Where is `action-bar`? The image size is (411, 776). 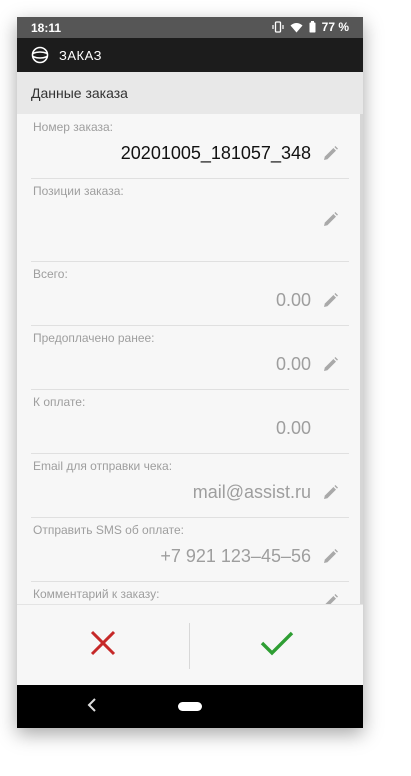 action-bar is located at coordinates (190, 645).